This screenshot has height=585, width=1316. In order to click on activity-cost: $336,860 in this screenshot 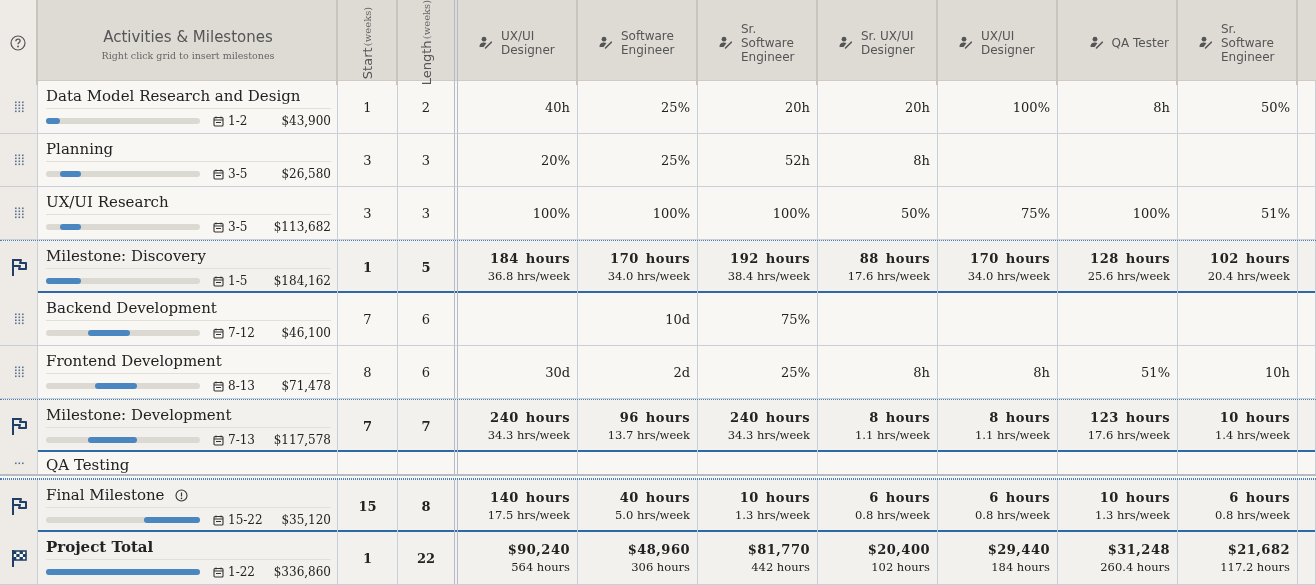, I will do `click(302, 572)`.